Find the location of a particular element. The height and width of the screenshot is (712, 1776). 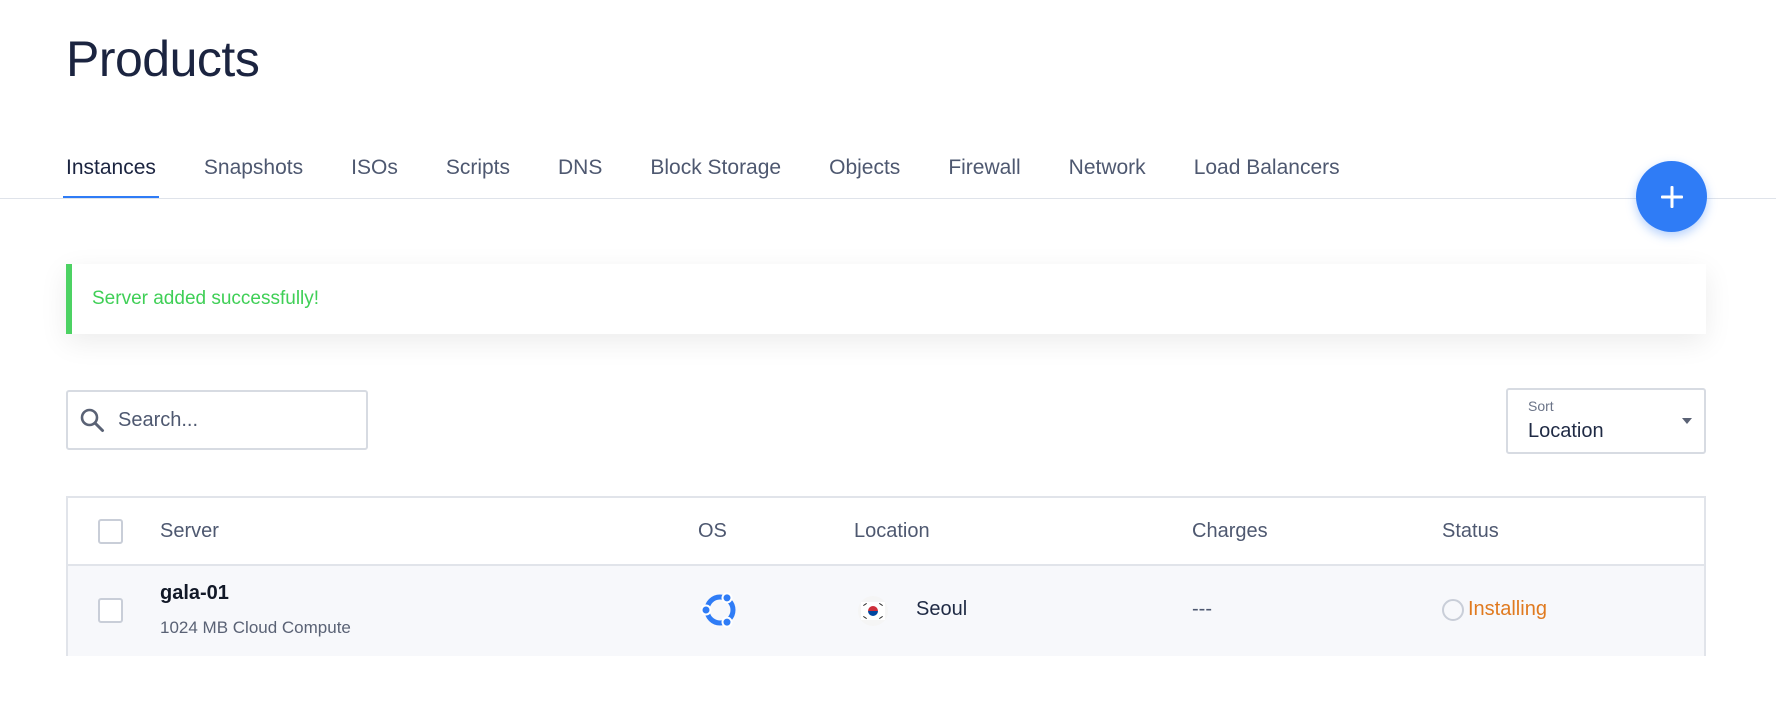

chevron-down-icon is located at coordinates (1687, 421).